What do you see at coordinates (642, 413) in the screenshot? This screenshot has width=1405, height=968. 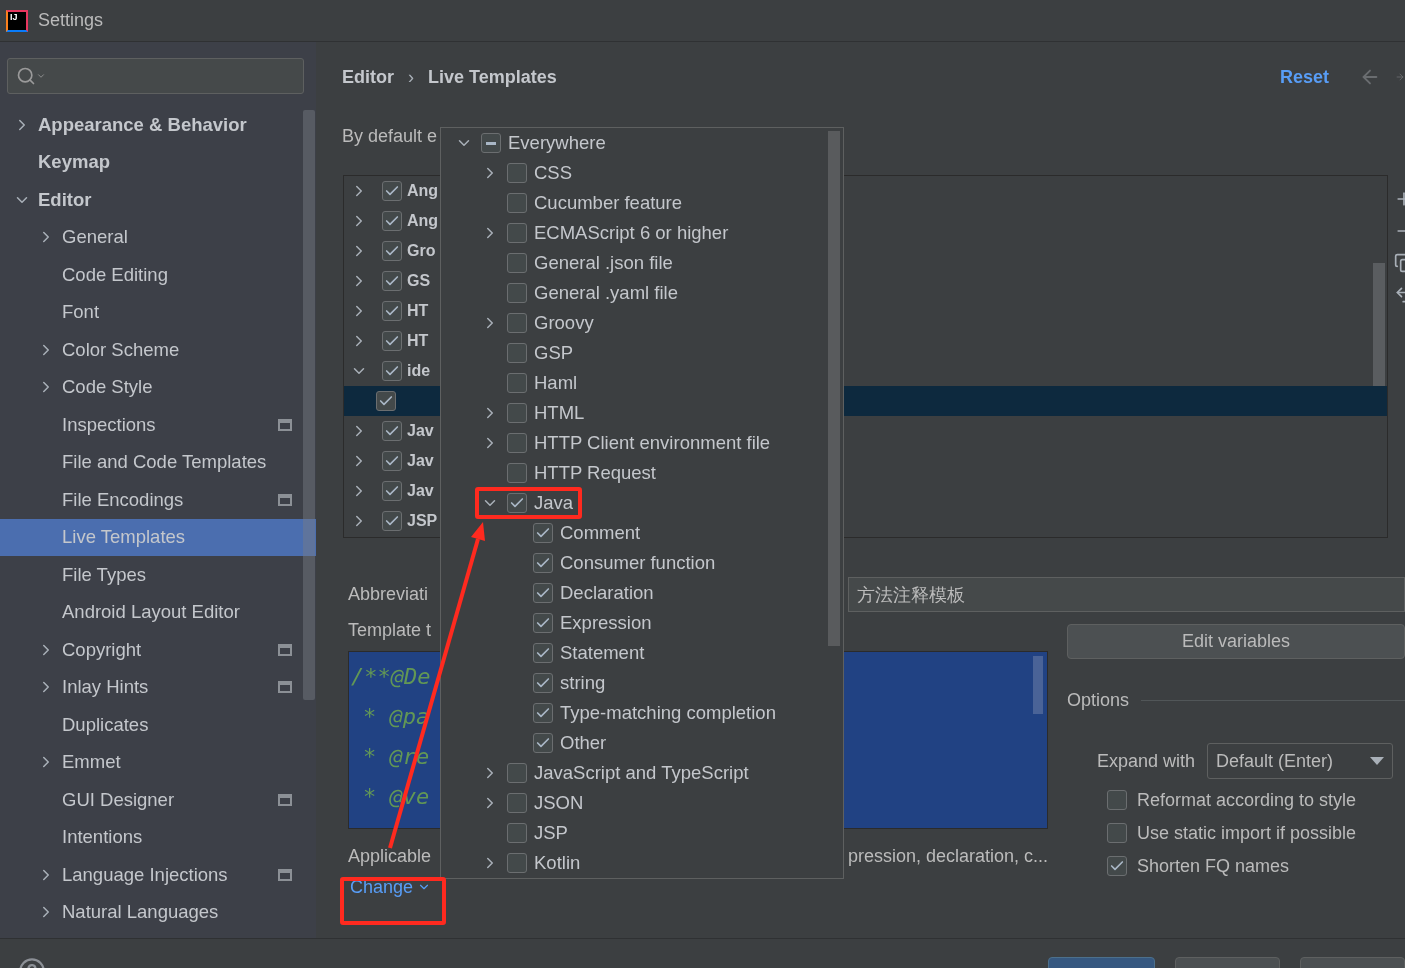 I see `context-item: HTML` at bounding box center [642, 413].